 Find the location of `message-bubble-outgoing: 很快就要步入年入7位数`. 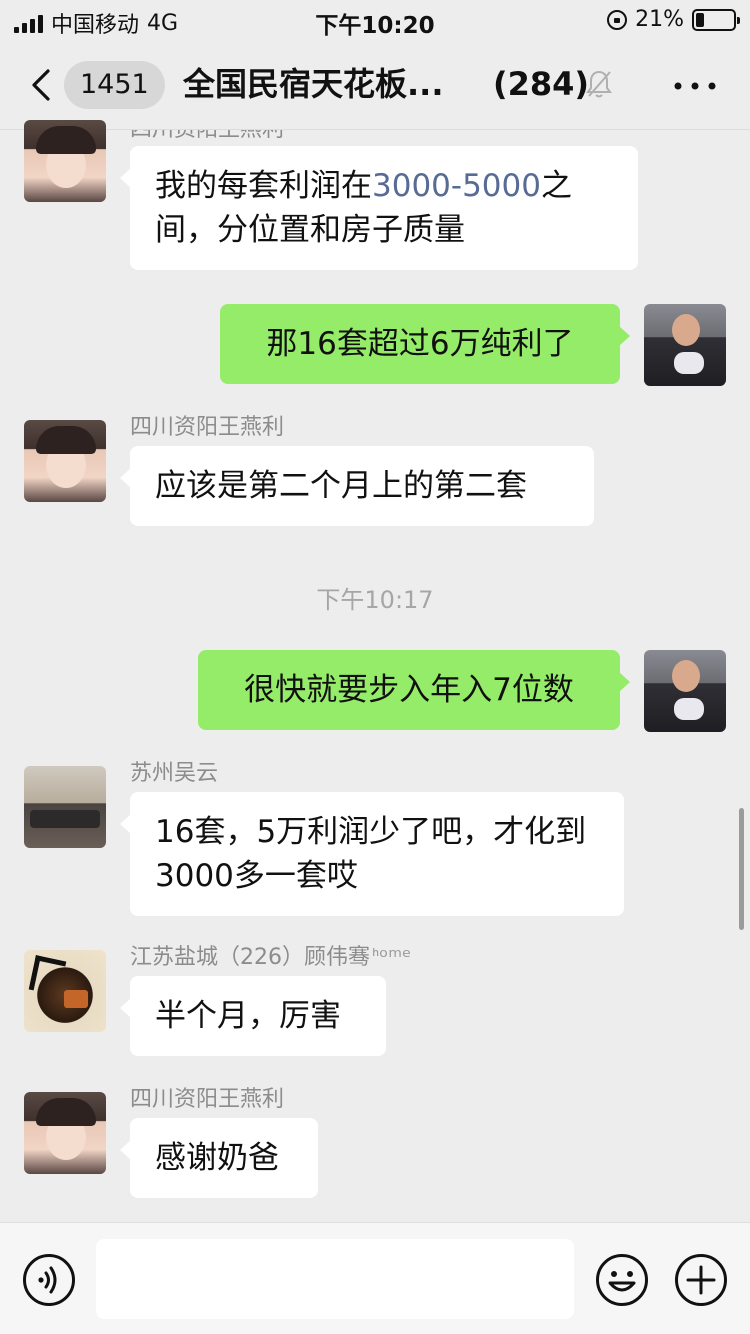

message-bubble-outgoing: 很快就要步入年入7位数 is located at coordinates (414, 690).